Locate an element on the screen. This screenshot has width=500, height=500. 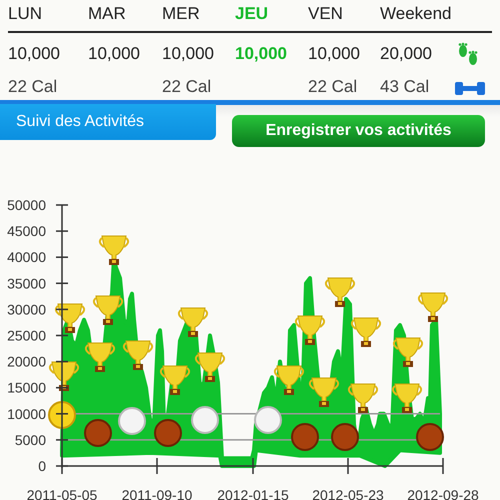
y-tick-label: 45000 is located at coordinates (26, 231).